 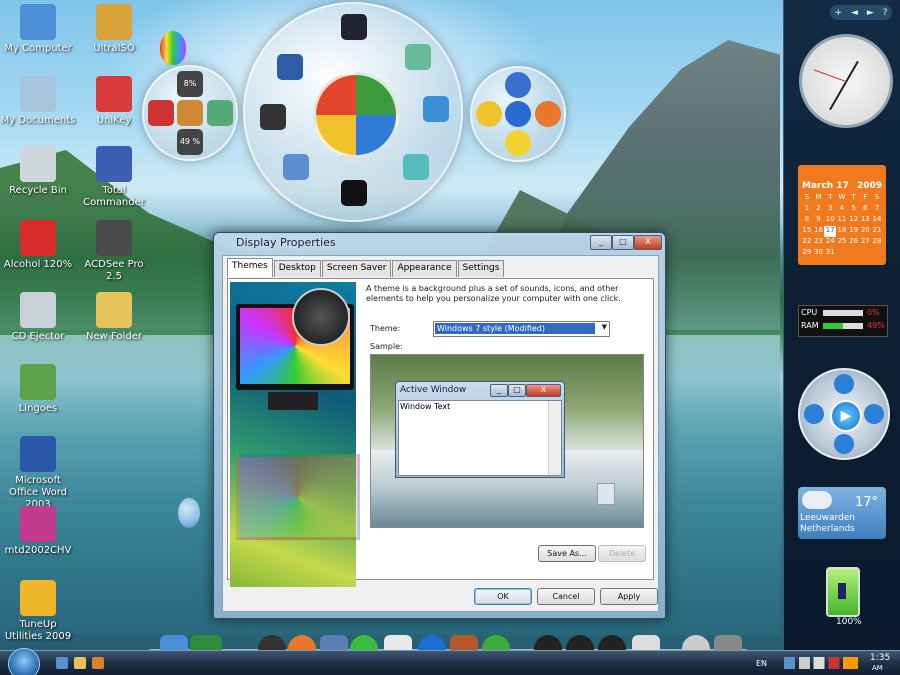 What do you see at coordinates (62, 663) in the screenshot?
I see `show-desktop-icon` at bounding box center [62, 663].